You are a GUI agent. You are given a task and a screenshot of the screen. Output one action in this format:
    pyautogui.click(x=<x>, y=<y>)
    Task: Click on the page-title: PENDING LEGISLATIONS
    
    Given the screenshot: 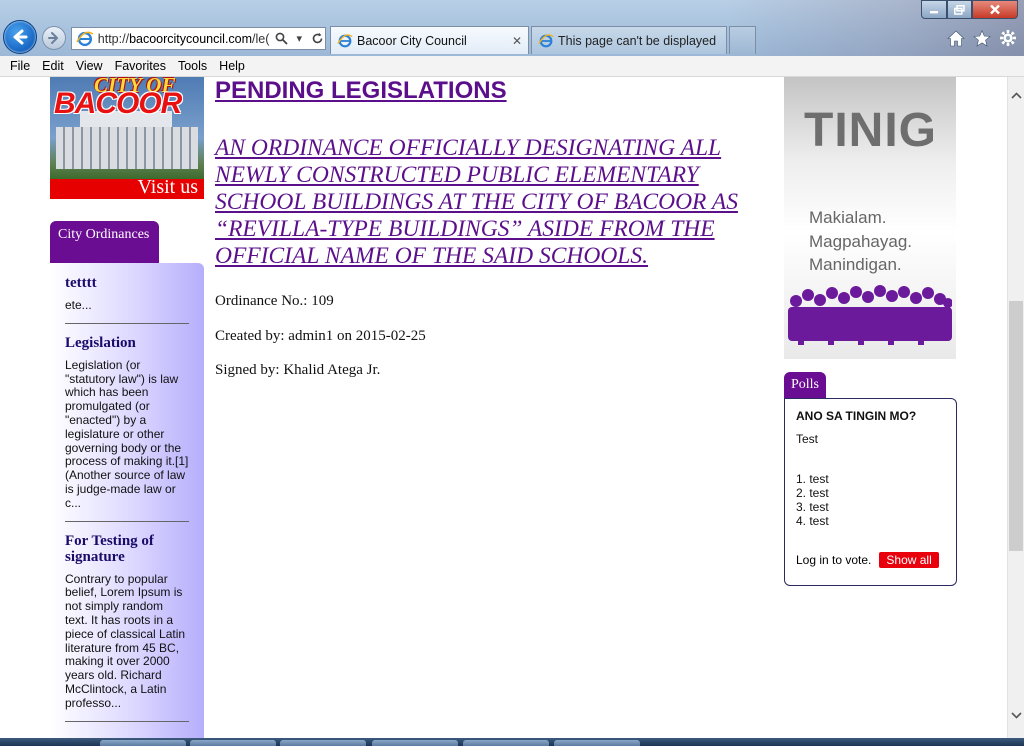 What is the action you would take?
    pyautogui.click(x=495, y=91)
    